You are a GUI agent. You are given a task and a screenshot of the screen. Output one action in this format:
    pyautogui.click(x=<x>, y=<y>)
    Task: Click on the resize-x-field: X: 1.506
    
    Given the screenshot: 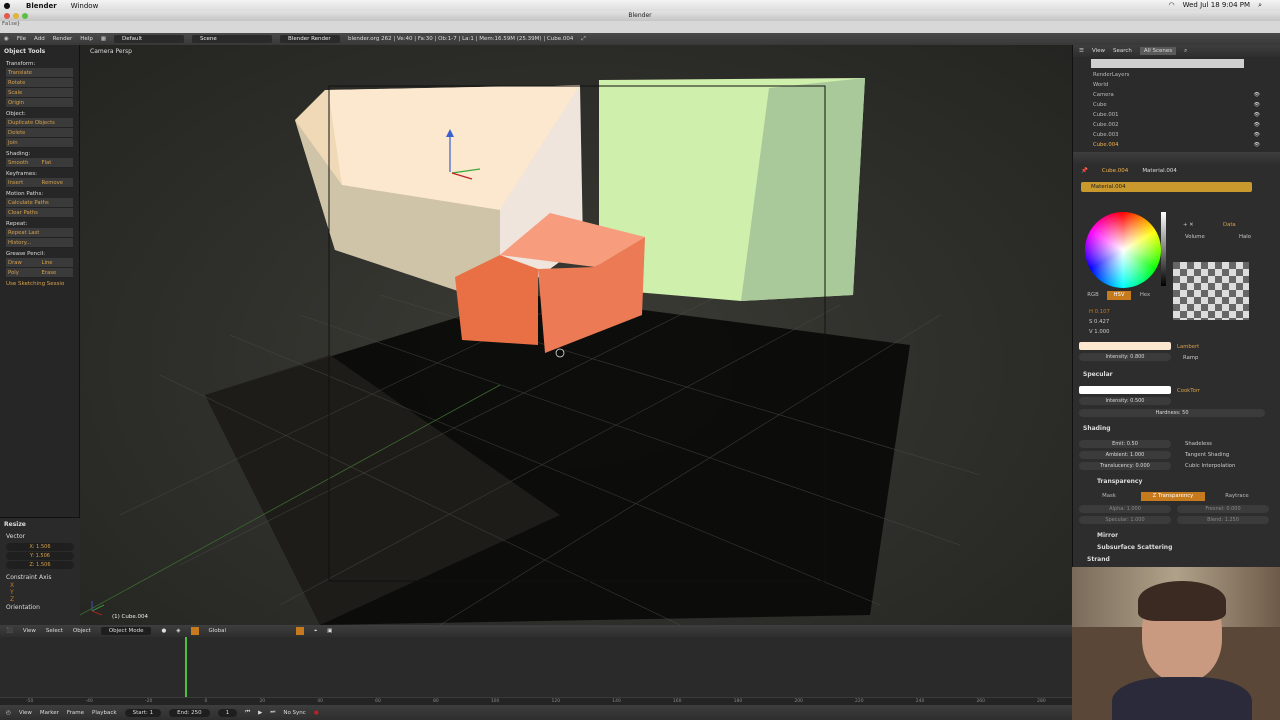 What is the action you would take?
    pyautogui.click(x=40, y=547)
    